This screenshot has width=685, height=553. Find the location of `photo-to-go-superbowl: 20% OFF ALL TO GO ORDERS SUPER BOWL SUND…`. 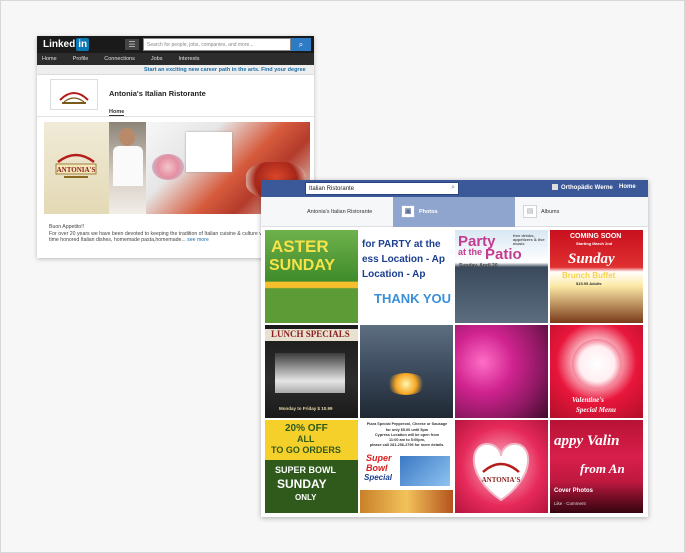

photo-to-go-superbowl: 20% OFF ALL TO GO ORDERS SUPER BOWL SUND… is located at coordinates (311, 466).